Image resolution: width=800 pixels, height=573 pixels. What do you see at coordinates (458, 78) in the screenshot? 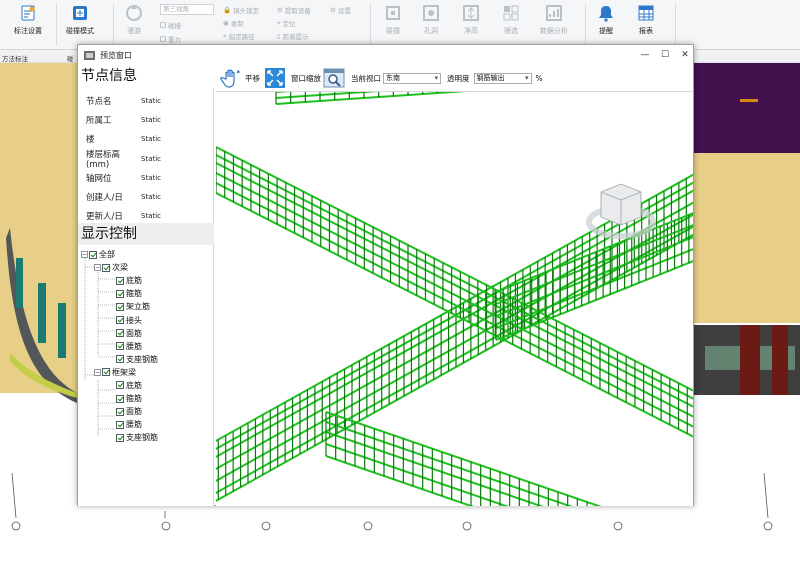
I see `transparency-label: 透明度` at bounding box center [458, 78].